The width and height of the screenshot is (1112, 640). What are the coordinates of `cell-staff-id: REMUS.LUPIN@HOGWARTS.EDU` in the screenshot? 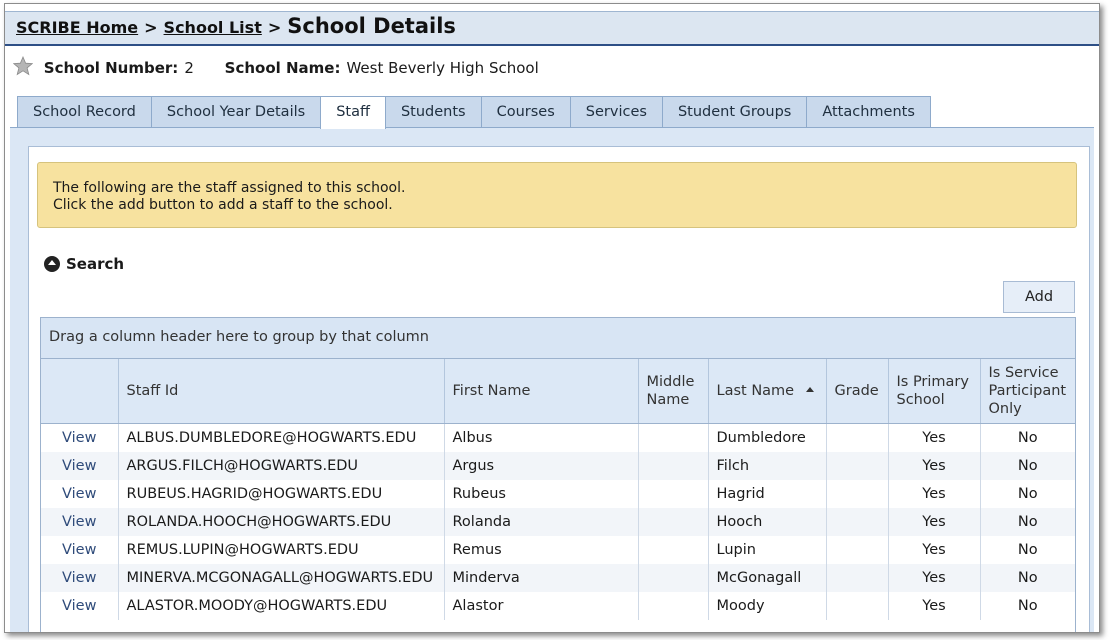 It's located at (281, 550).